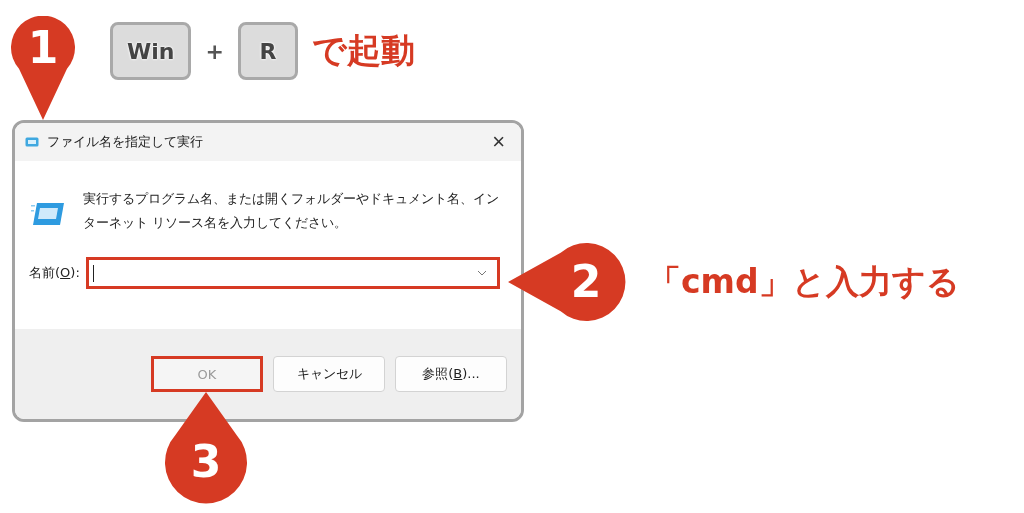  What do you see at coordinates (48, 214) in the screenshot?
I see `run-app-icon` at bounding box center [48, 214].